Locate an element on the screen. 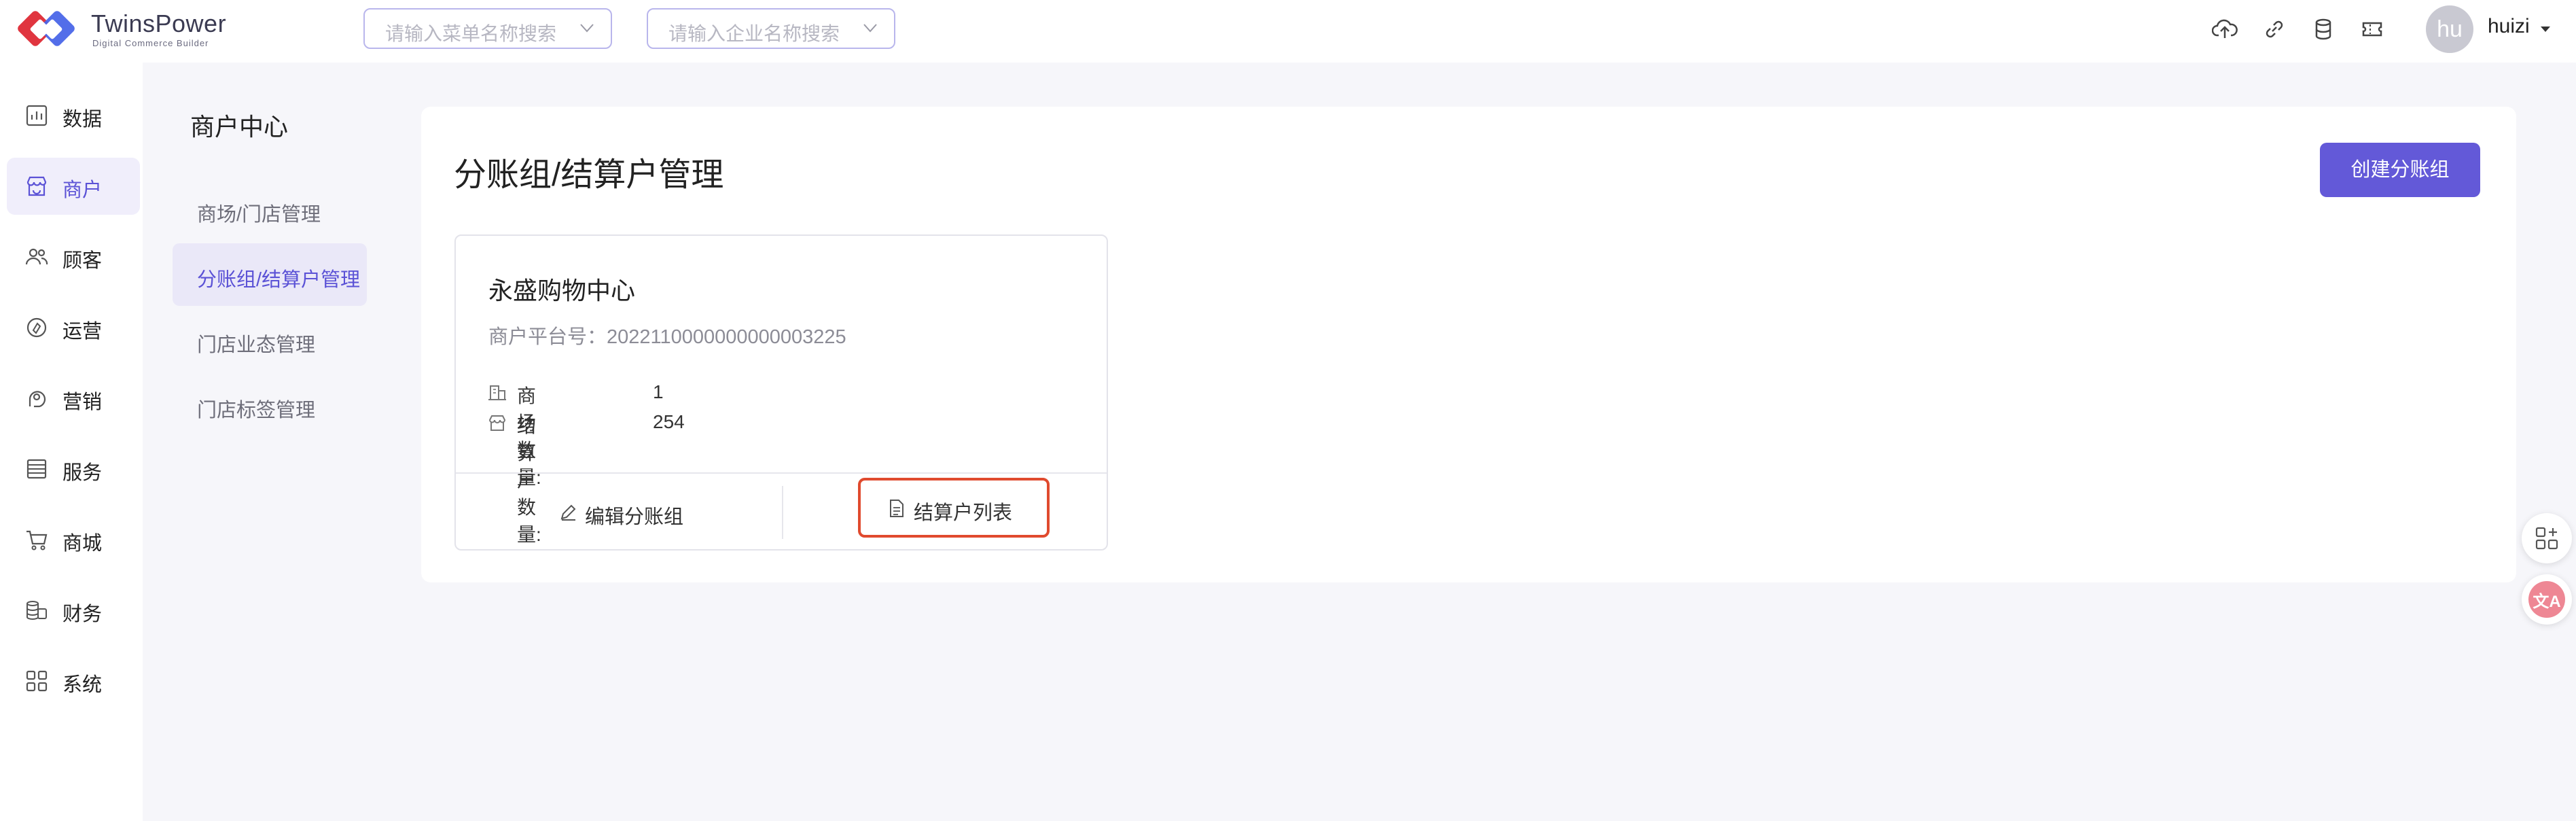 The height and width of the screenshot is (821, 2576). translate-icon-glyph: 文A is located at coordinates (2547, 602).